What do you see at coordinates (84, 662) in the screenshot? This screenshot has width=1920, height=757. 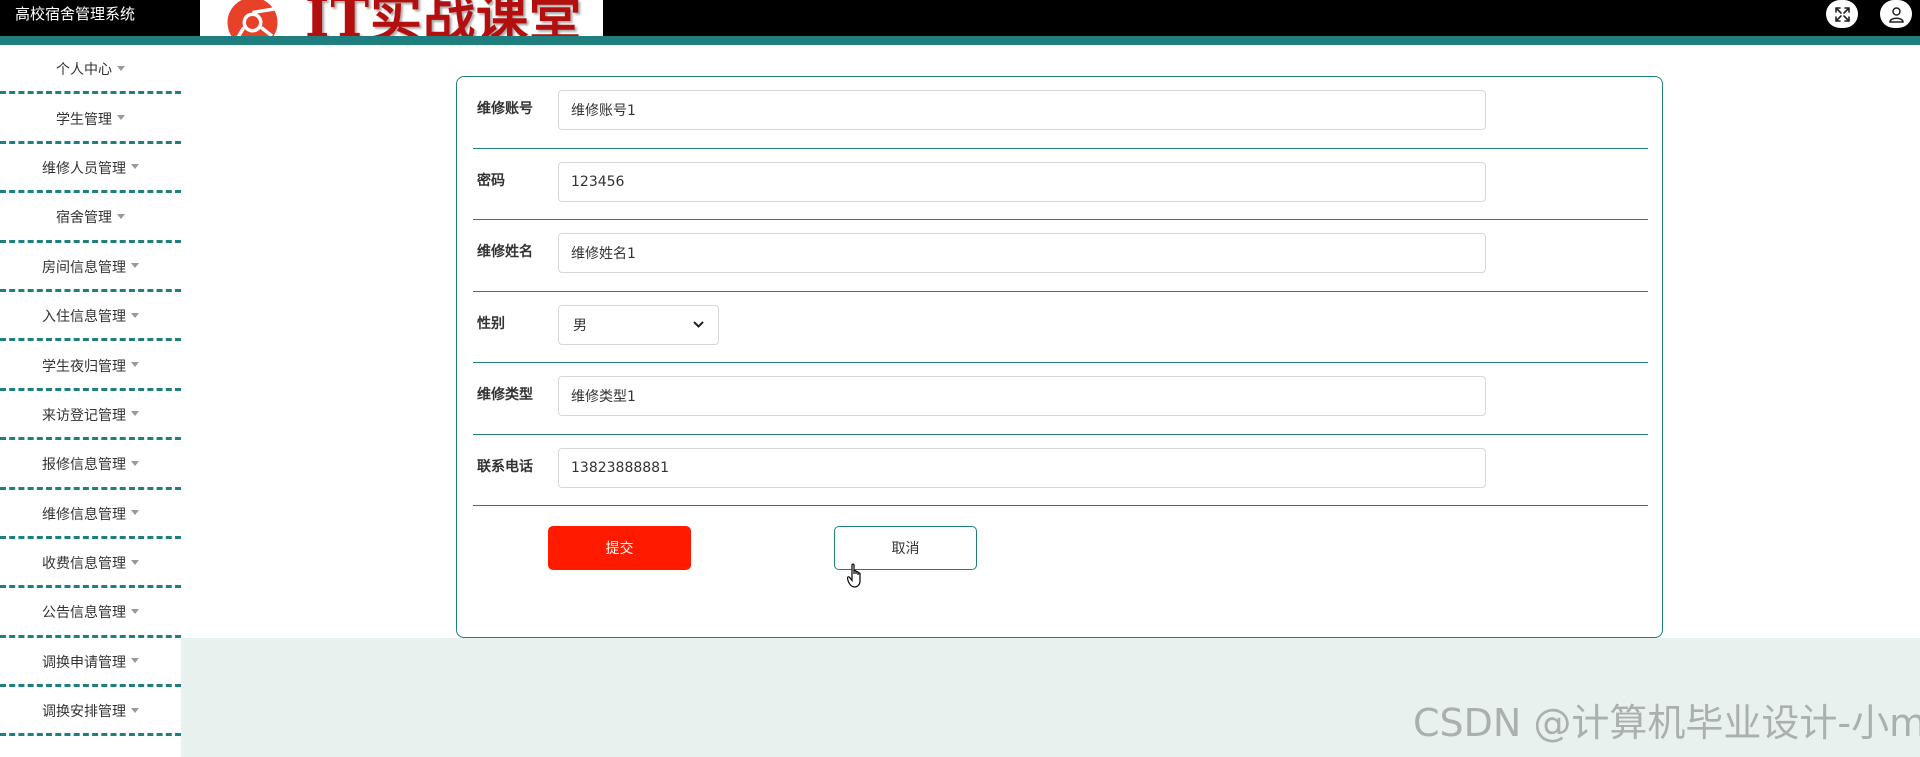 I see `sidebar-item-label: 调换申请管理` at bounding box center [84, 662].